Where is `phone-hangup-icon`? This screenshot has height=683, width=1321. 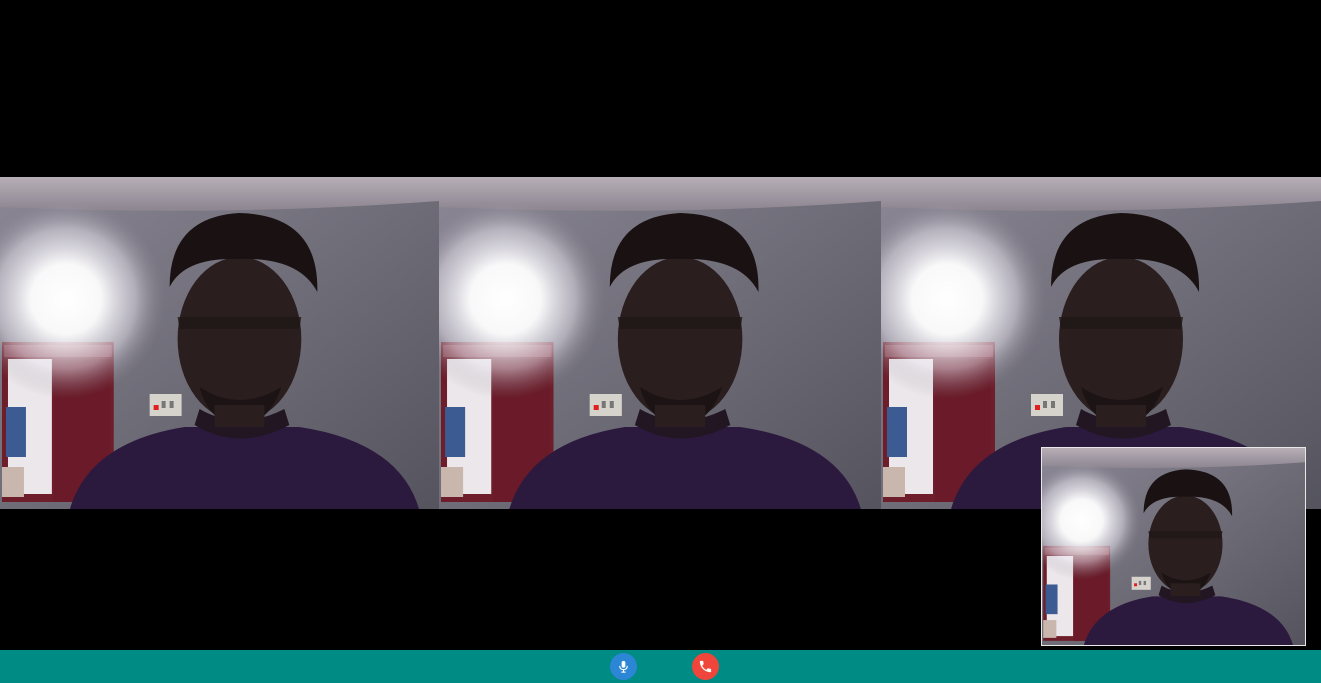
phone-hangup-icon is located at coordinates (705, 666).